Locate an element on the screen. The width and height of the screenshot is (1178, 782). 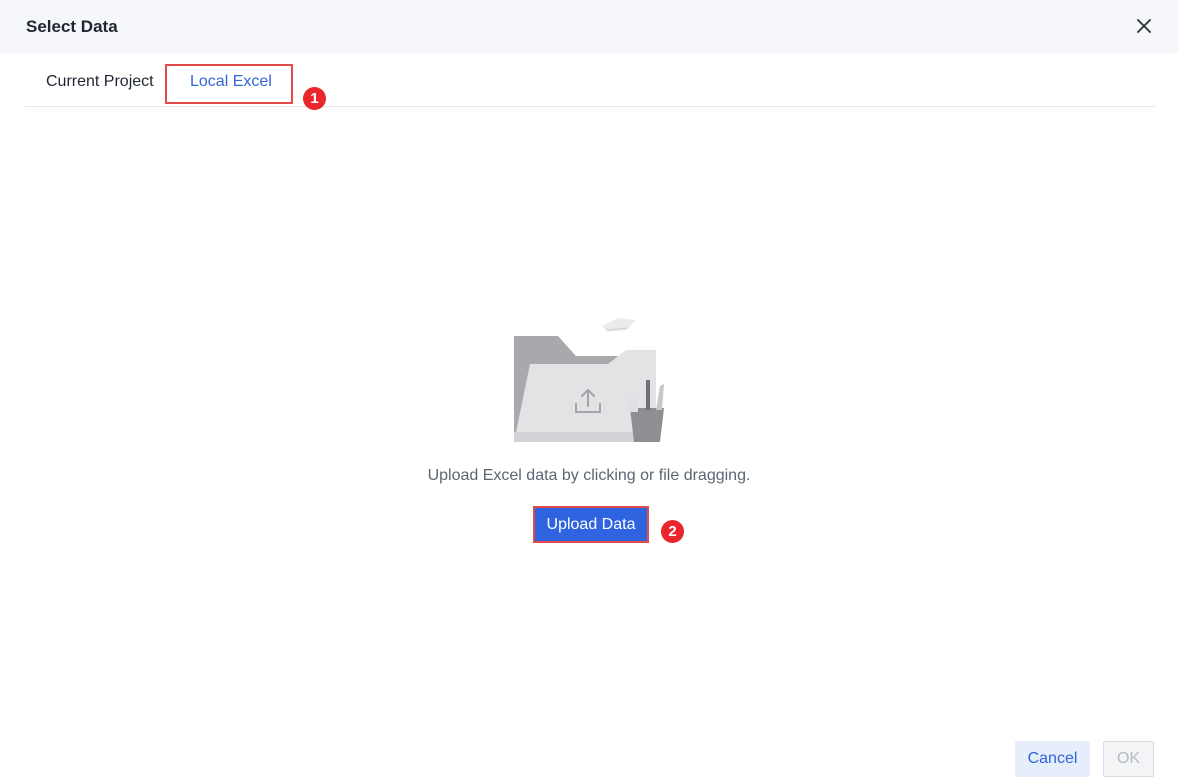
tab-current-project: Current Project is located at coordinates (100, 82).